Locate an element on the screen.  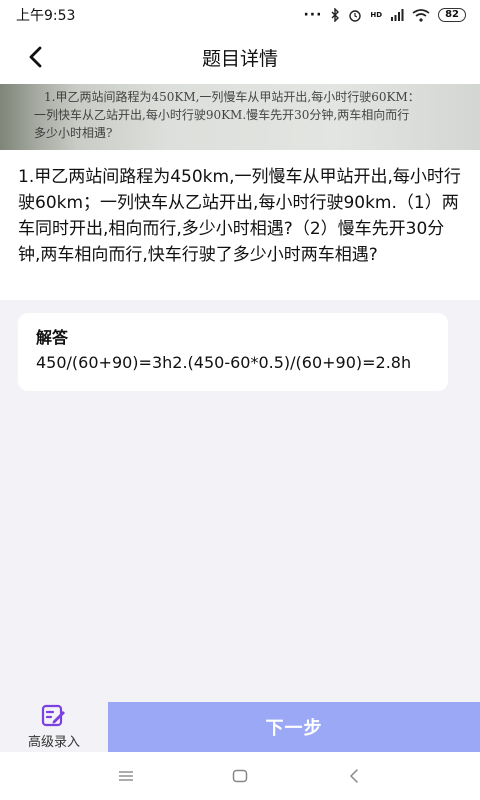
photo-line: 一列快车从乙站开出,每小时行驶90KM.慢车先开30分钟,两车相向而行 is located at coordinates (222, 115).